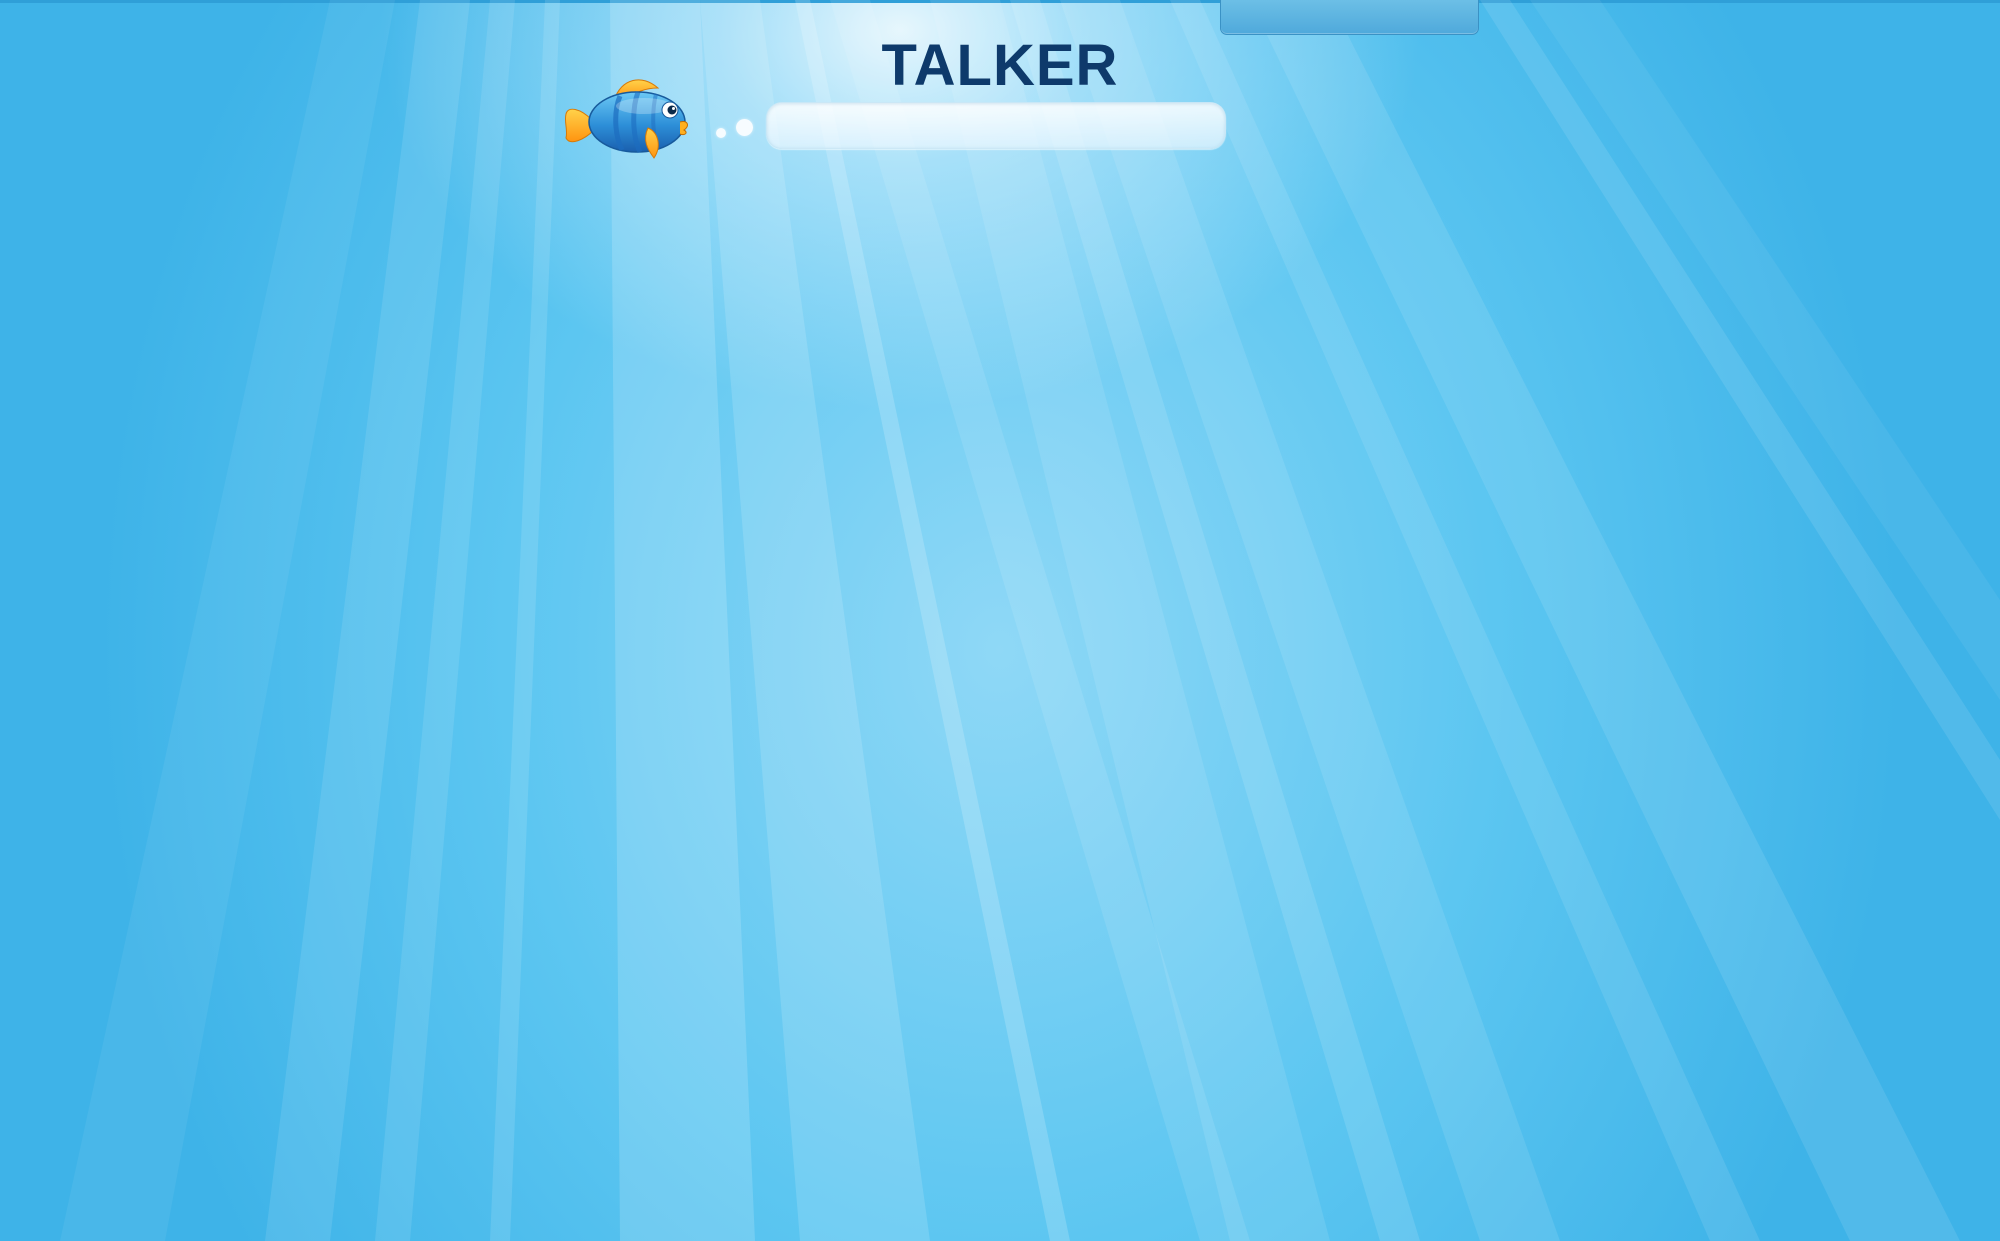 The height and width of the screenshot is (1241, 2000). Describe the element at coordinates (1349, 17) in the screenshot. I see `pull-down-tab` at that location.